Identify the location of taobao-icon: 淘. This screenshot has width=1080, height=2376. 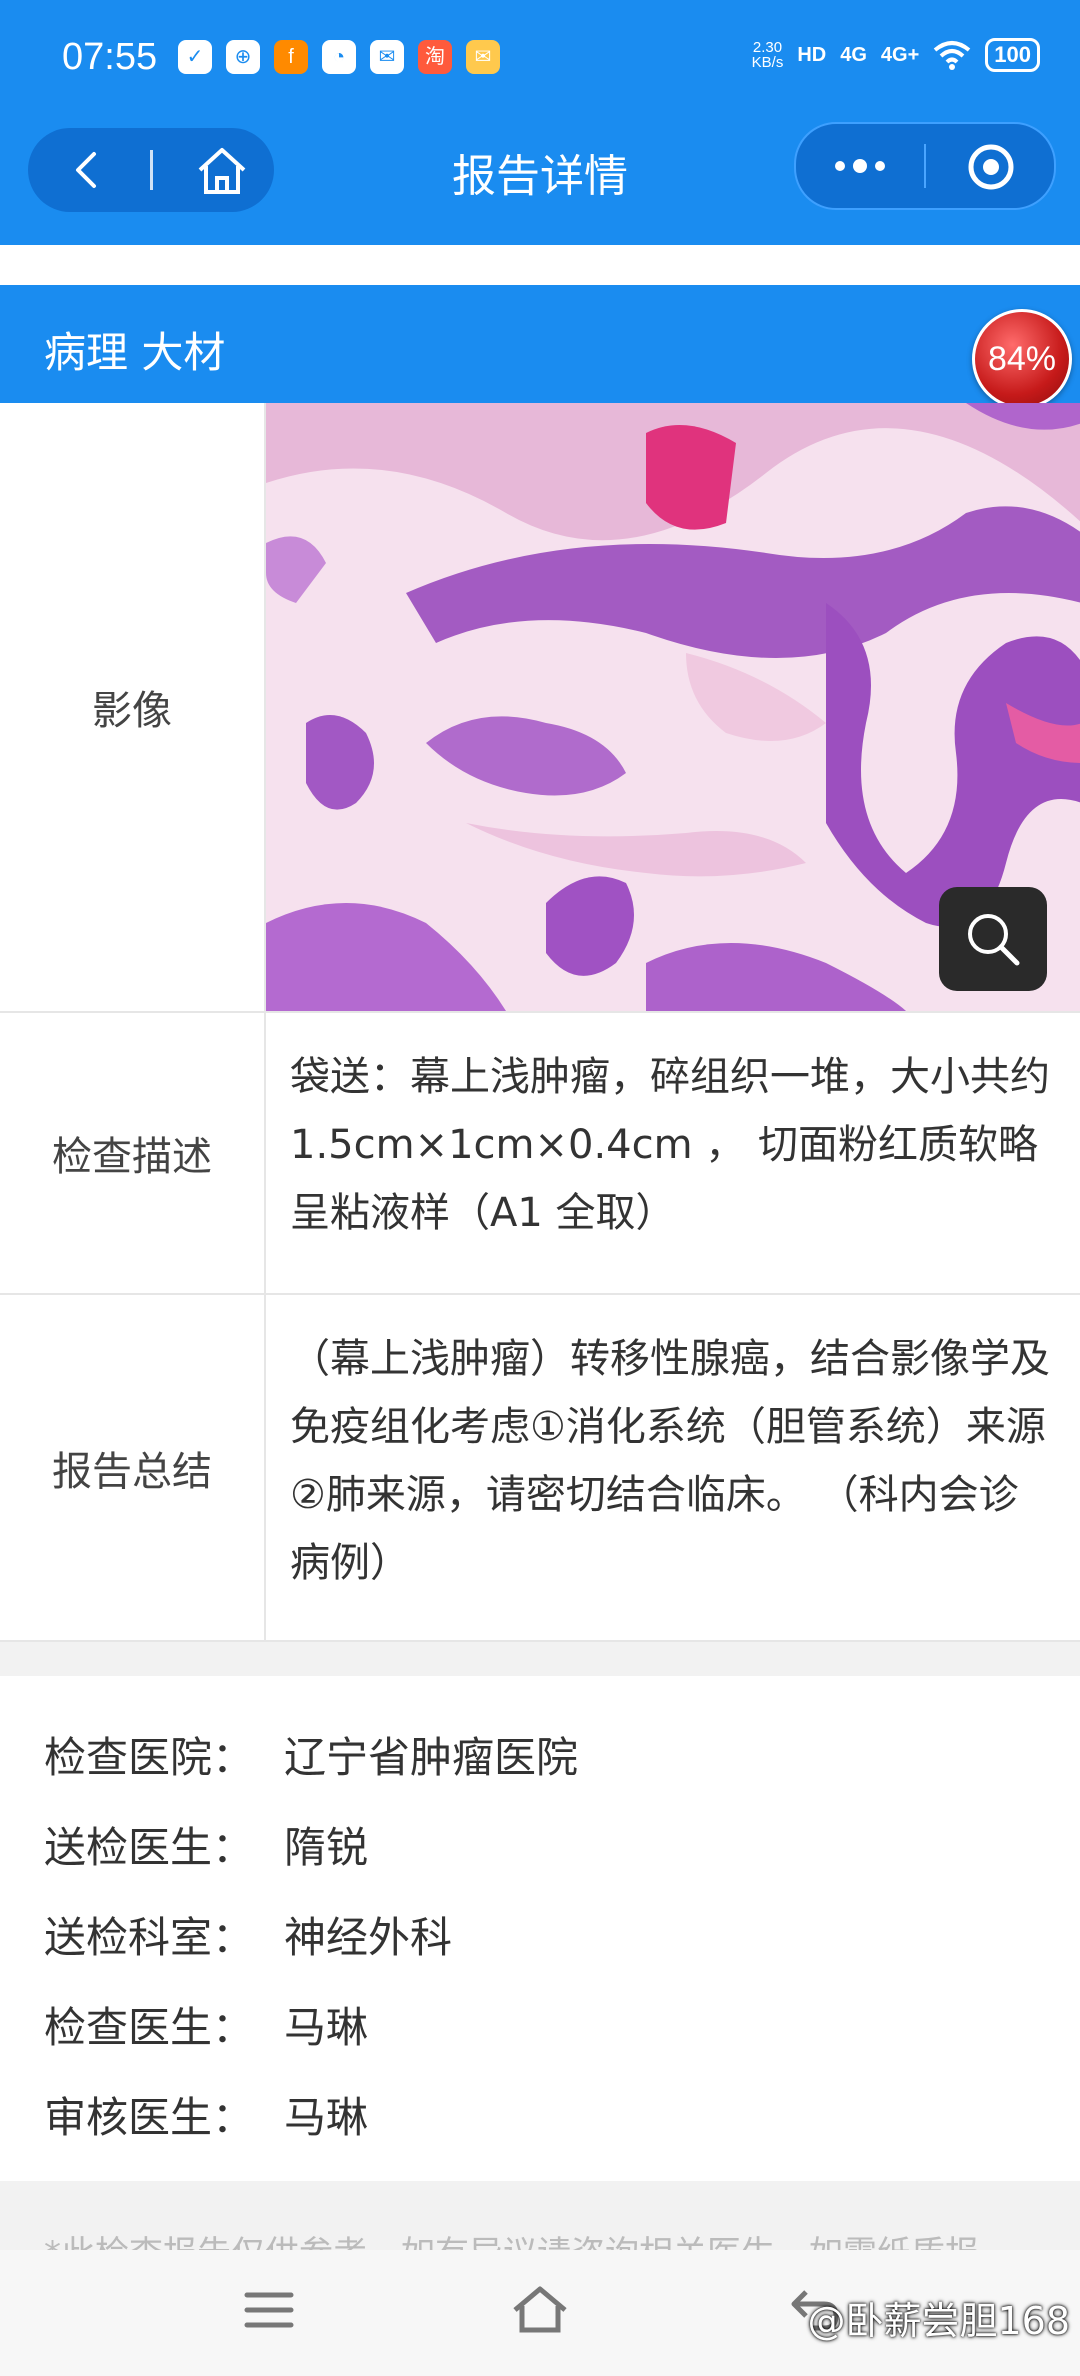
(435, 57).